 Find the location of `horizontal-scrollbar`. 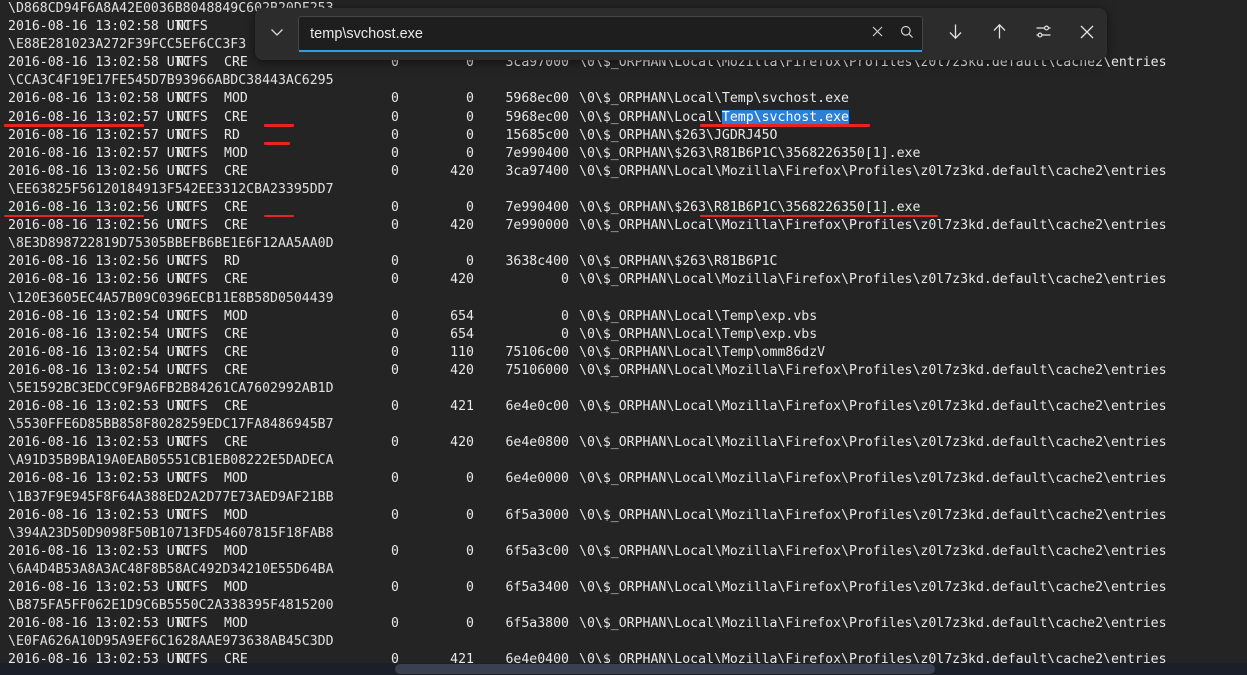

horizontal-scrollbar is located at coordinates (623, 669).